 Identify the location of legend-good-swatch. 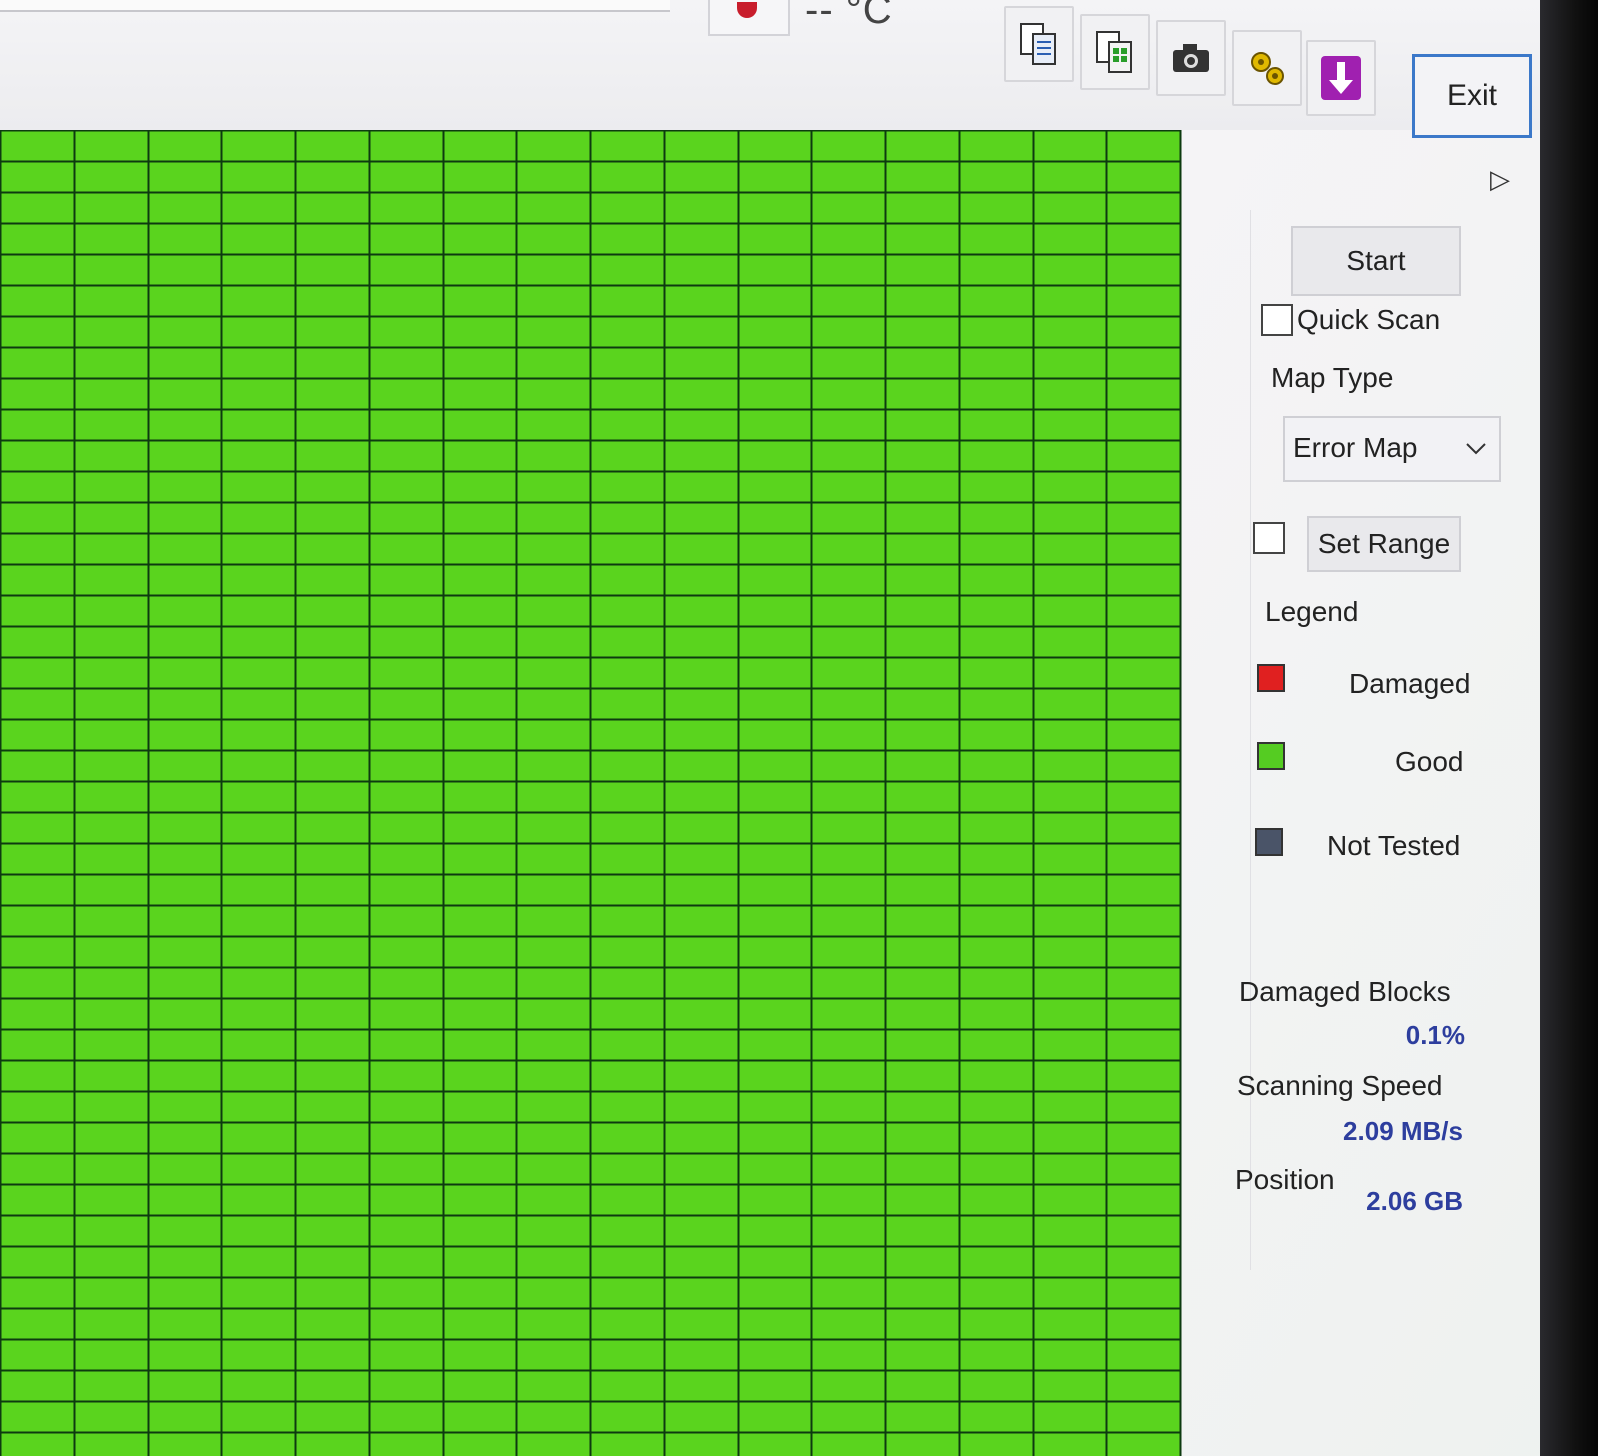
(1271, 756).